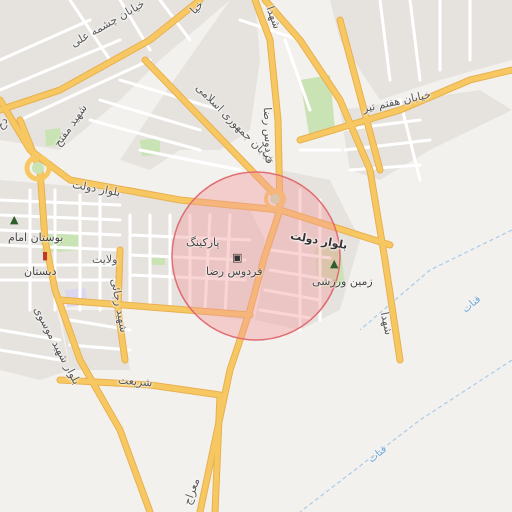  Describe the element at coordinates (202, 242) in the screenshot. I see `poi-parking: پارکینگ` at that location.